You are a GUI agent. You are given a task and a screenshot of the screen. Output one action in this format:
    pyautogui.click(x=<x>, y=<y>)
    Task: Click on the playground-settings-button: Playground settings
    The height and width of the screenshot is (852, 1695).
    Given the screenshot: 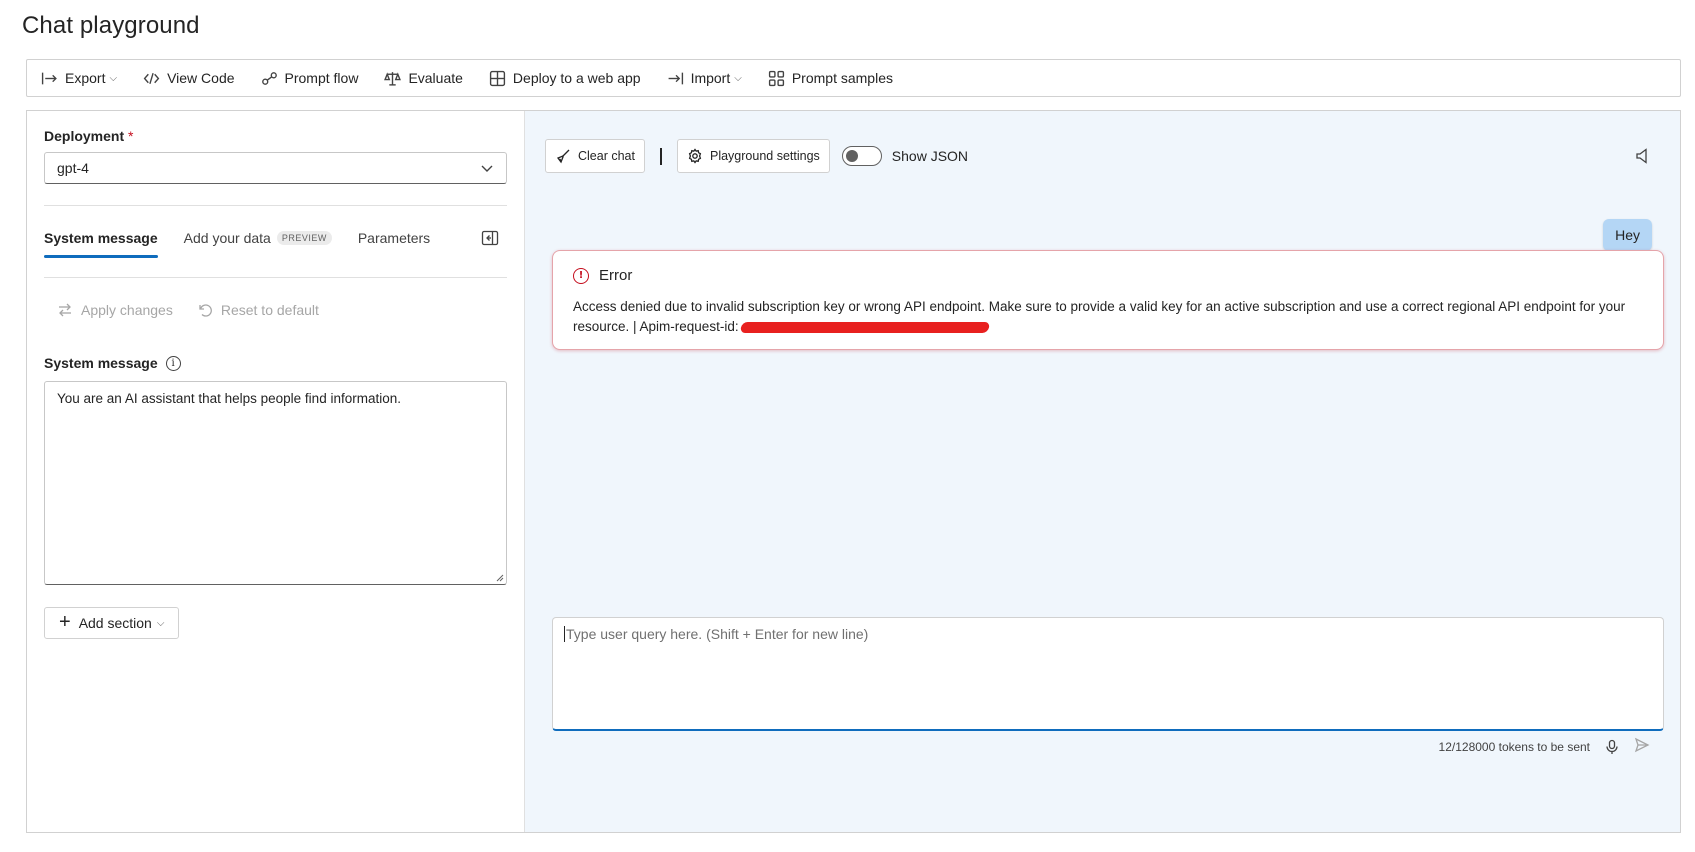 What is the action you would take?
    pyautogui.click(x=753, y=156)
    